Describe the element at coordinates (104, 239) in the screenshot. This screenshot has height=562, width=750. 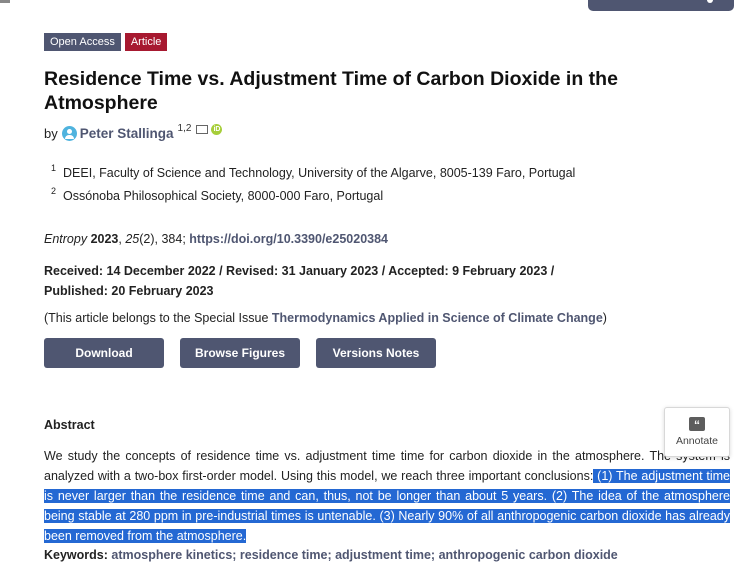
I see `citation-year: 2023` at that location.